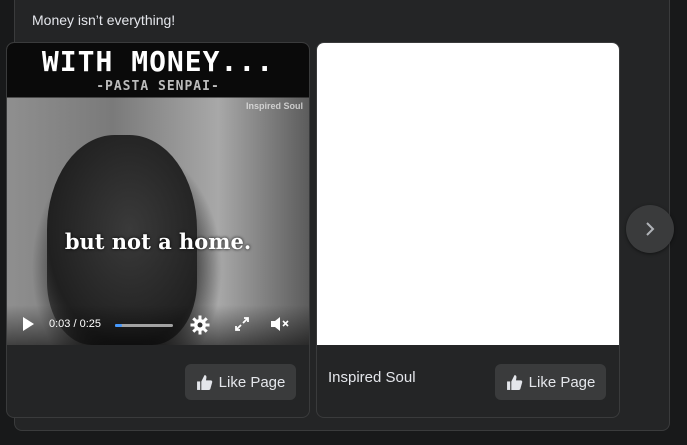  What do you see at coordinates (158, 241) in the screenshot?
I see `video-caption-text: but not a home.` at bounding box center [158, 241].